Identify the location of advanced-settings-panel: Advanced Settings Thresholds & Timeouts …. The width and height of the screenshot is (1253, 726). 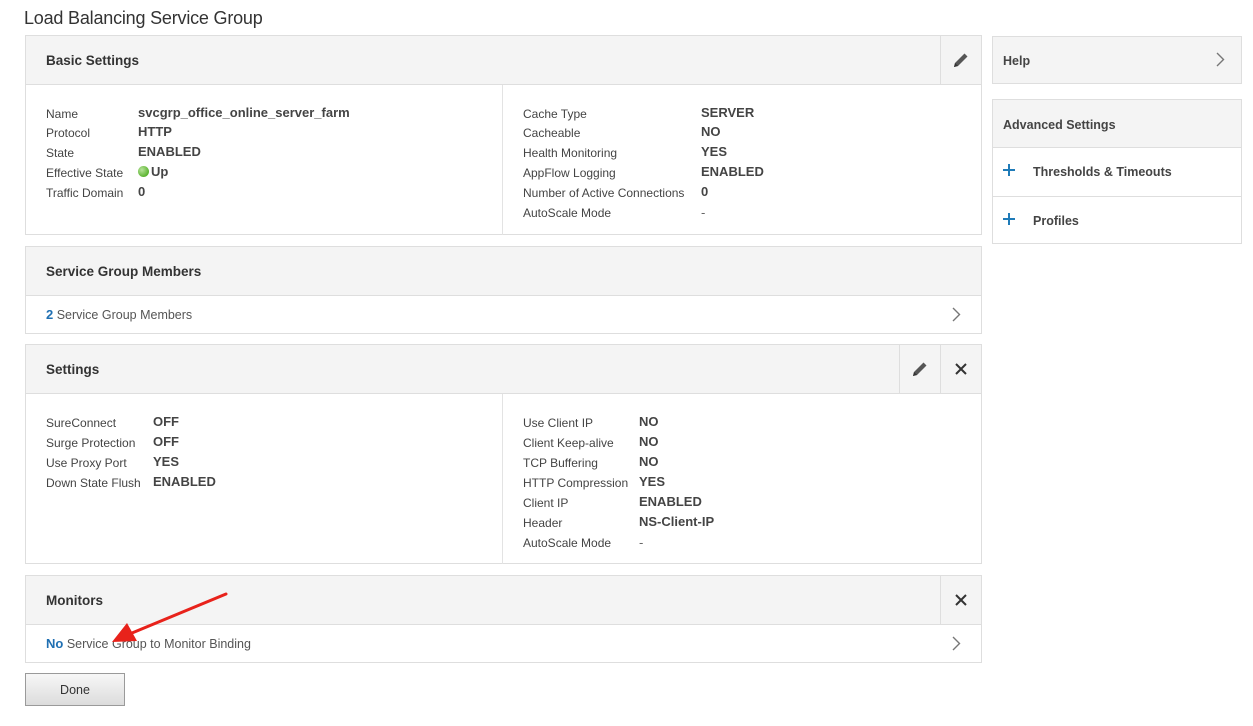
(1117, 171).